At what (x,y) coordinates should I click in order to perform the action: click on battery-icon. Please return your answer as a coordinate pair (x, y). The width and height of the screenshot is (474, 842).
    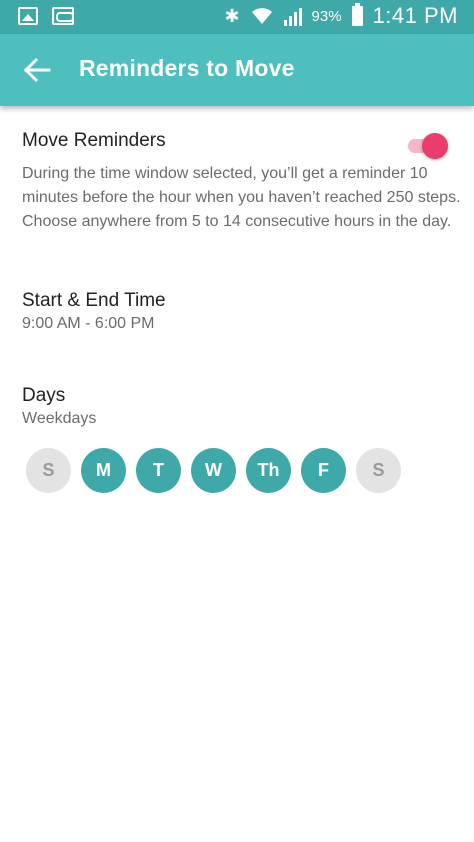
    Looking at the image, I should click on (357, 14).